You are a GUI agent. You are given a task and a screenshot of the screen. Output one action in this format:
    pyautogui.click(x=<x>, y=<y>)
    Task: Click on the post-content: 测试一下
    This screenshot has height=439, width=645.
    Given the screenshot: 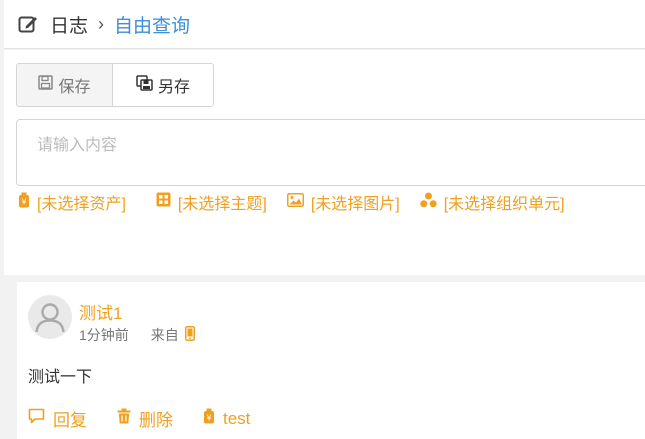 What is the action you would take?
    pyautogui.click(x=60, y=377)
    